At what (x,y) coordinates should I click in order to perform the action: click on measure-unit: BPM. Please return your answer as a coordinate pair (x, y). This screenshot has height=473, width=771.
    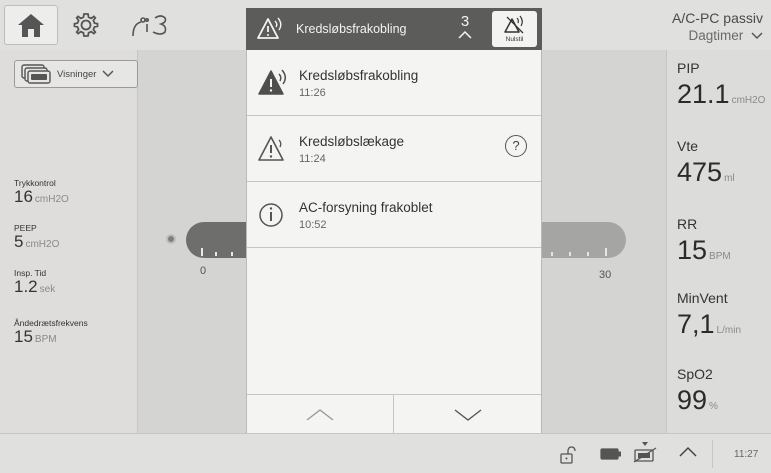
    Looking at the image, I should click on (720, 256).